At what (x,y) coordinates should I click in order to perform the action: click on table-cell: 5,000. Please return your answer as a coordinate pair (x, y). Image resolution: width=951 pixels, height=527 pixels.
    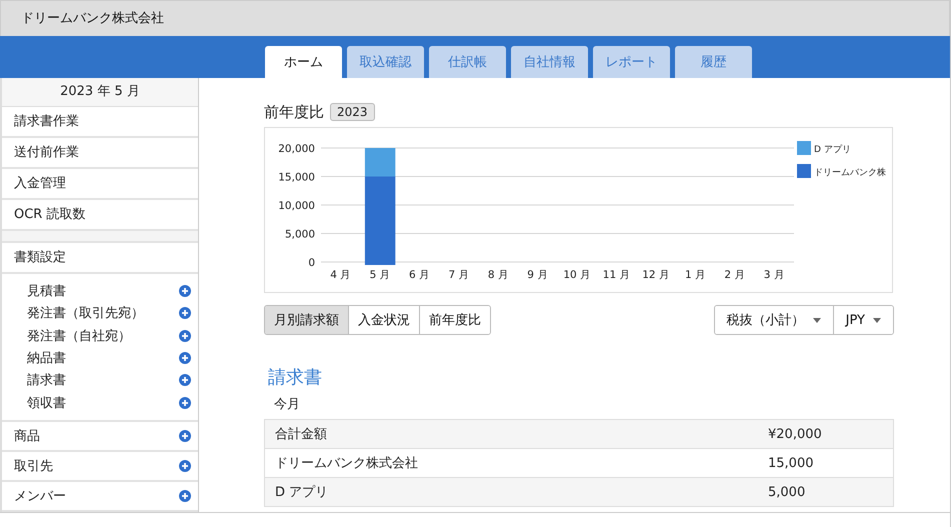
    Looking at the image, I should click on (787, 492).